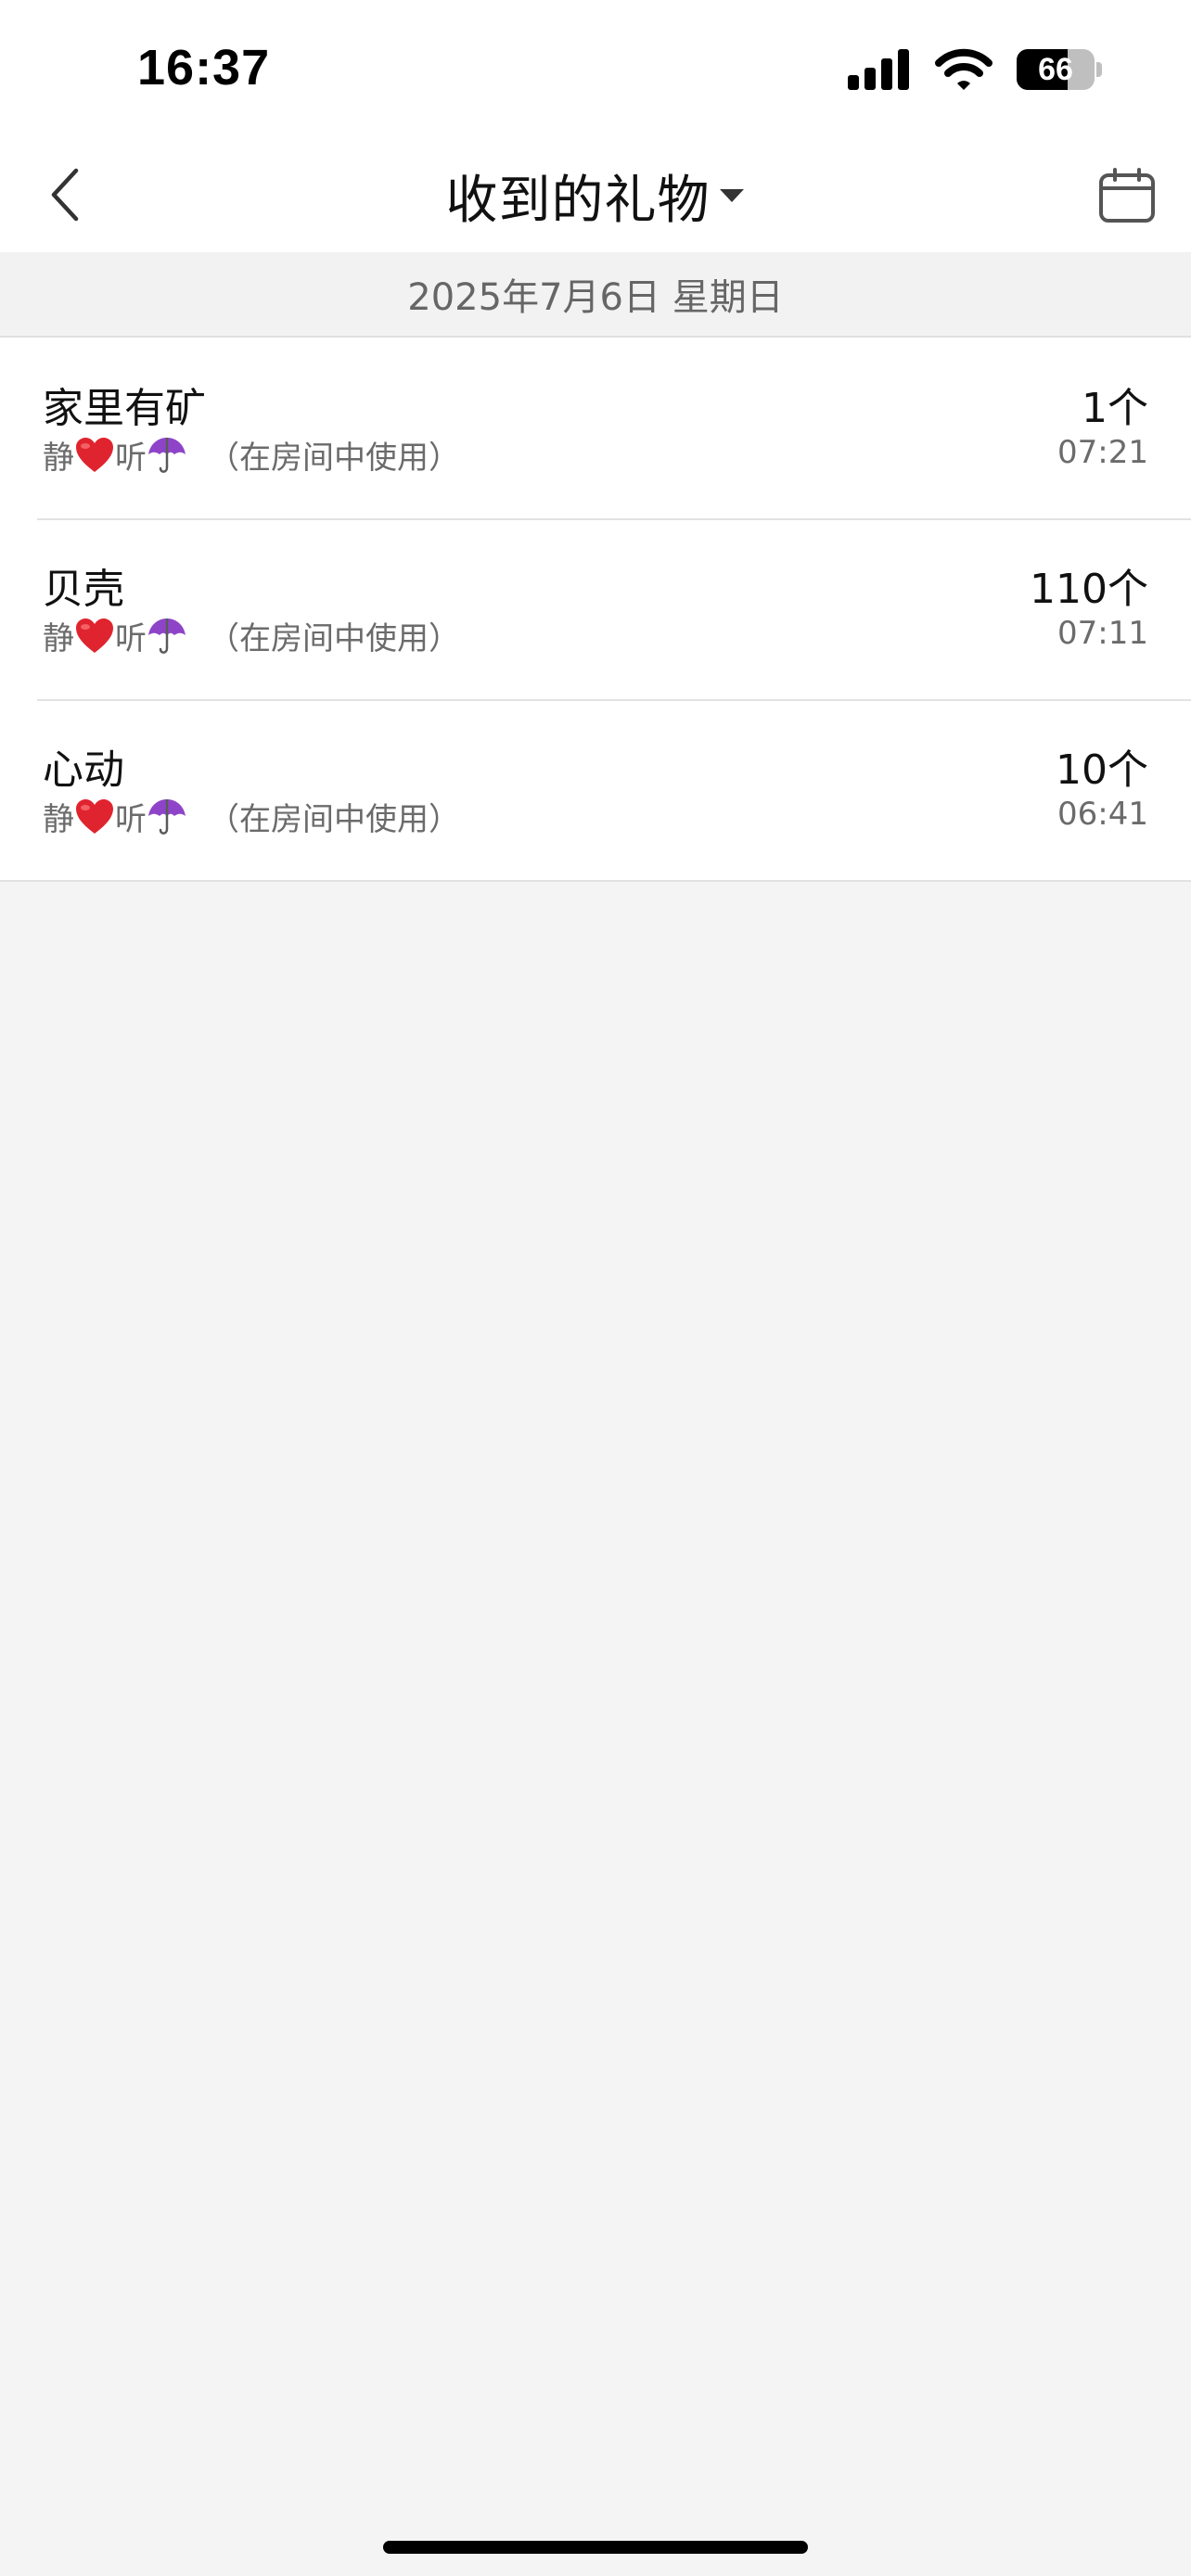 The image size is (1191, 2576). What do you see at coordinates (595, 789) in the screenshot?
I see `gift-row: 心动 静 听 （在房间中使用） 10个 06:41` at bounding box center [595, 789].